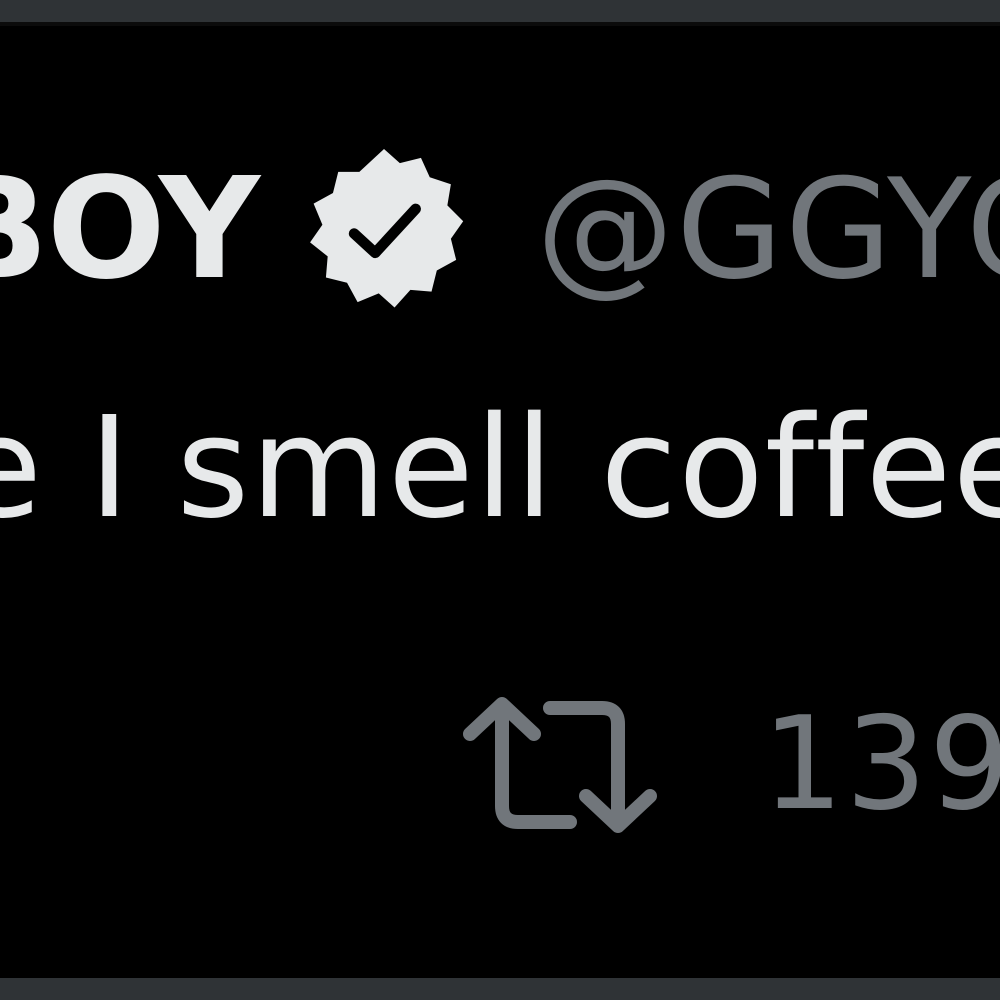  What do you see at coordinates (560, 765) in the screenshot?
I see `retweet-icon` at bounding box center [560, 765].